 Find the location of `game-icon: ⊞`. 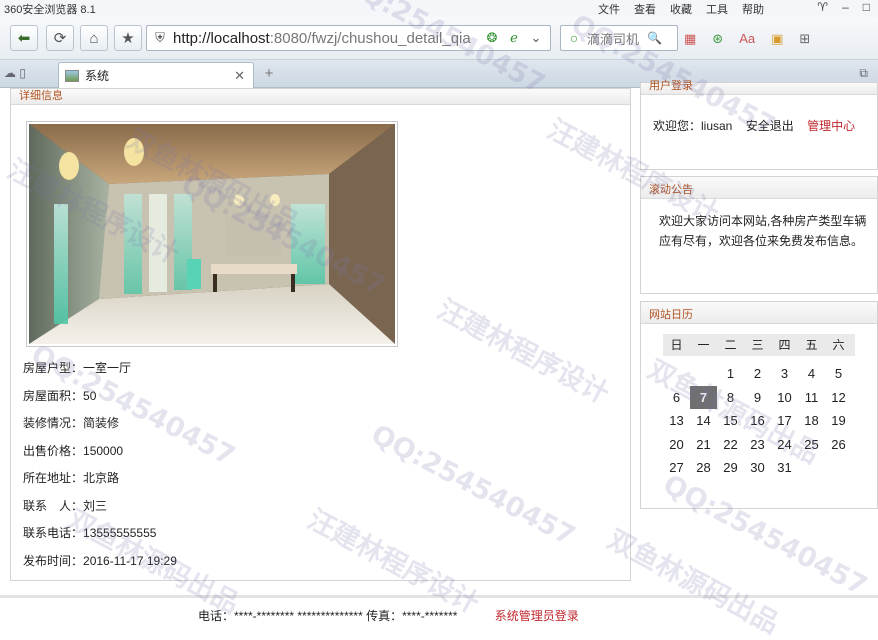

game-icon: ⊞ is located at coordinates (804, 39).